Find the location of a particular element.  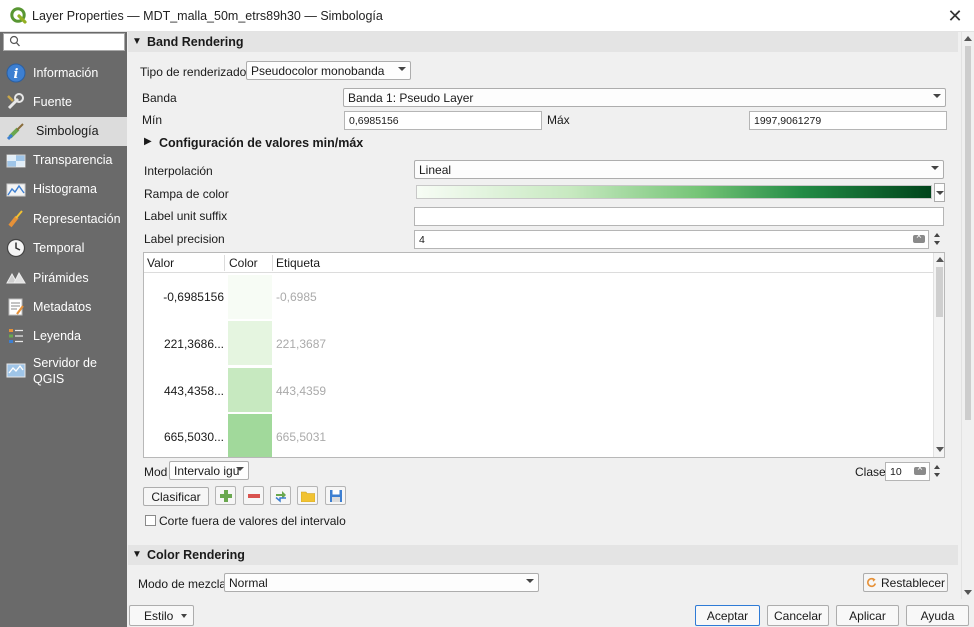

reset-button: Restablecer is located at coordinates (905, 582).